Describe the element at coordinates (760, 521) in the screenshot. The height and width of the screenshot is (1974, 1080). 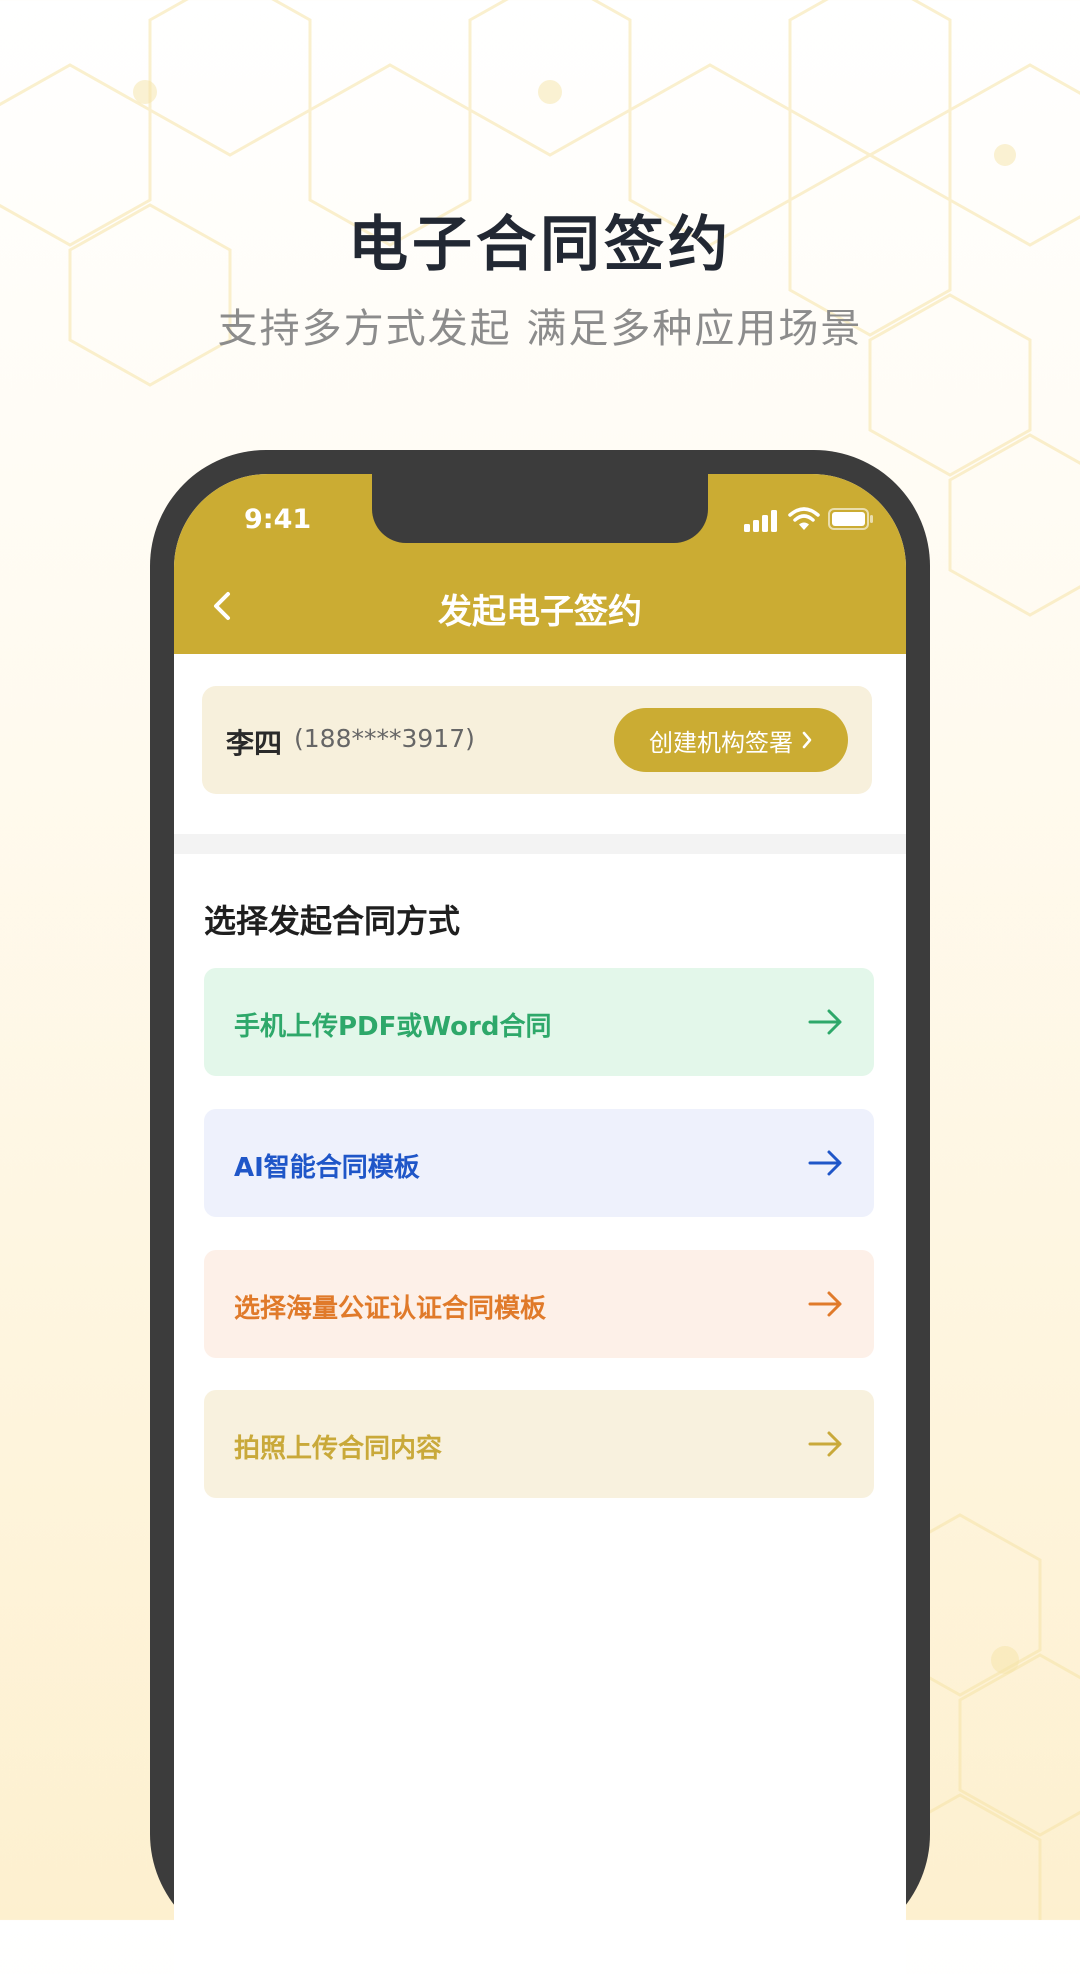
I see `signal-icon` at that location.